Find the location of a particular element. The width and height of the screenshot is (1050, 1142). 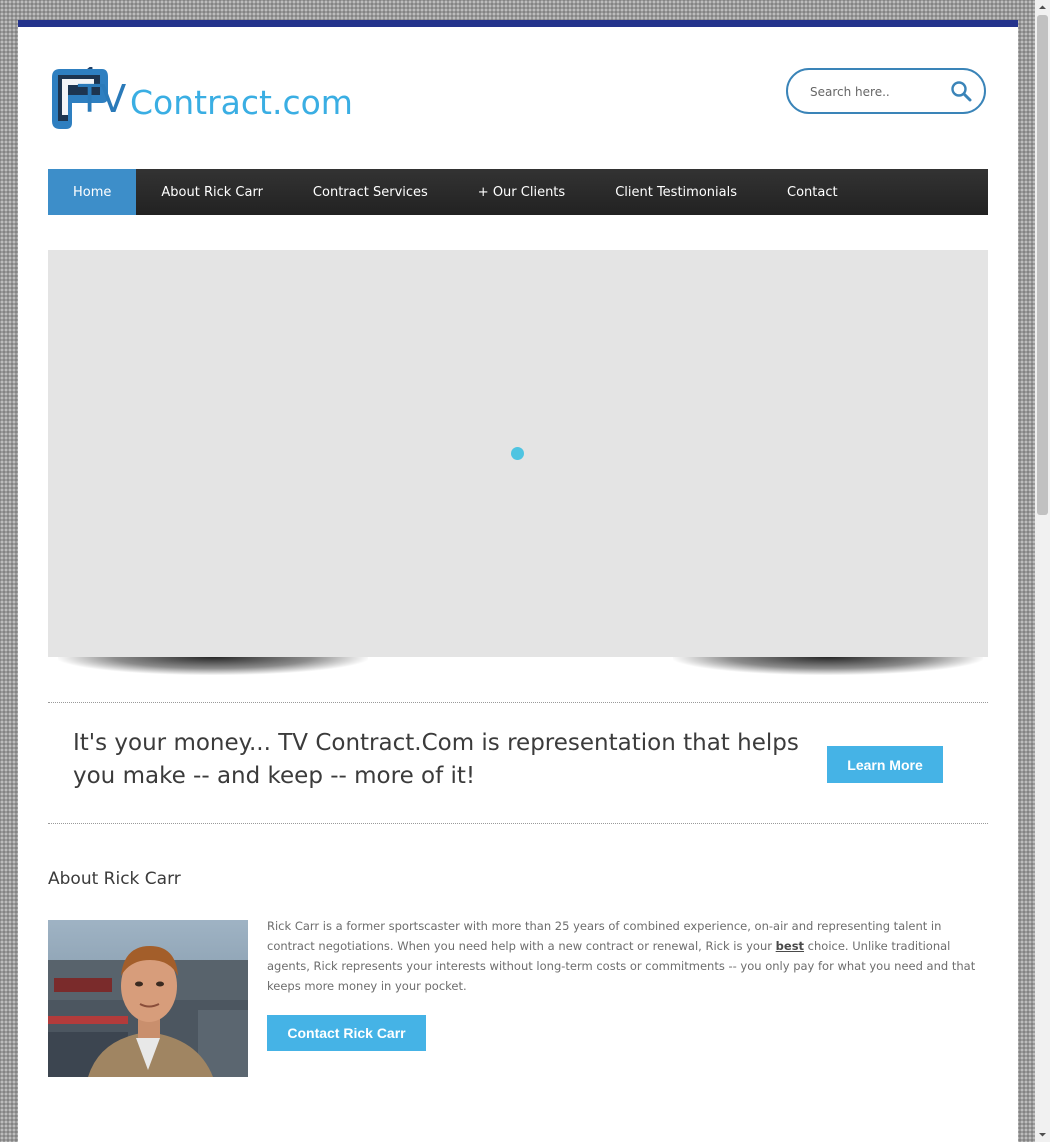

nav-item-label: Home is located at coordinates (92, 192).